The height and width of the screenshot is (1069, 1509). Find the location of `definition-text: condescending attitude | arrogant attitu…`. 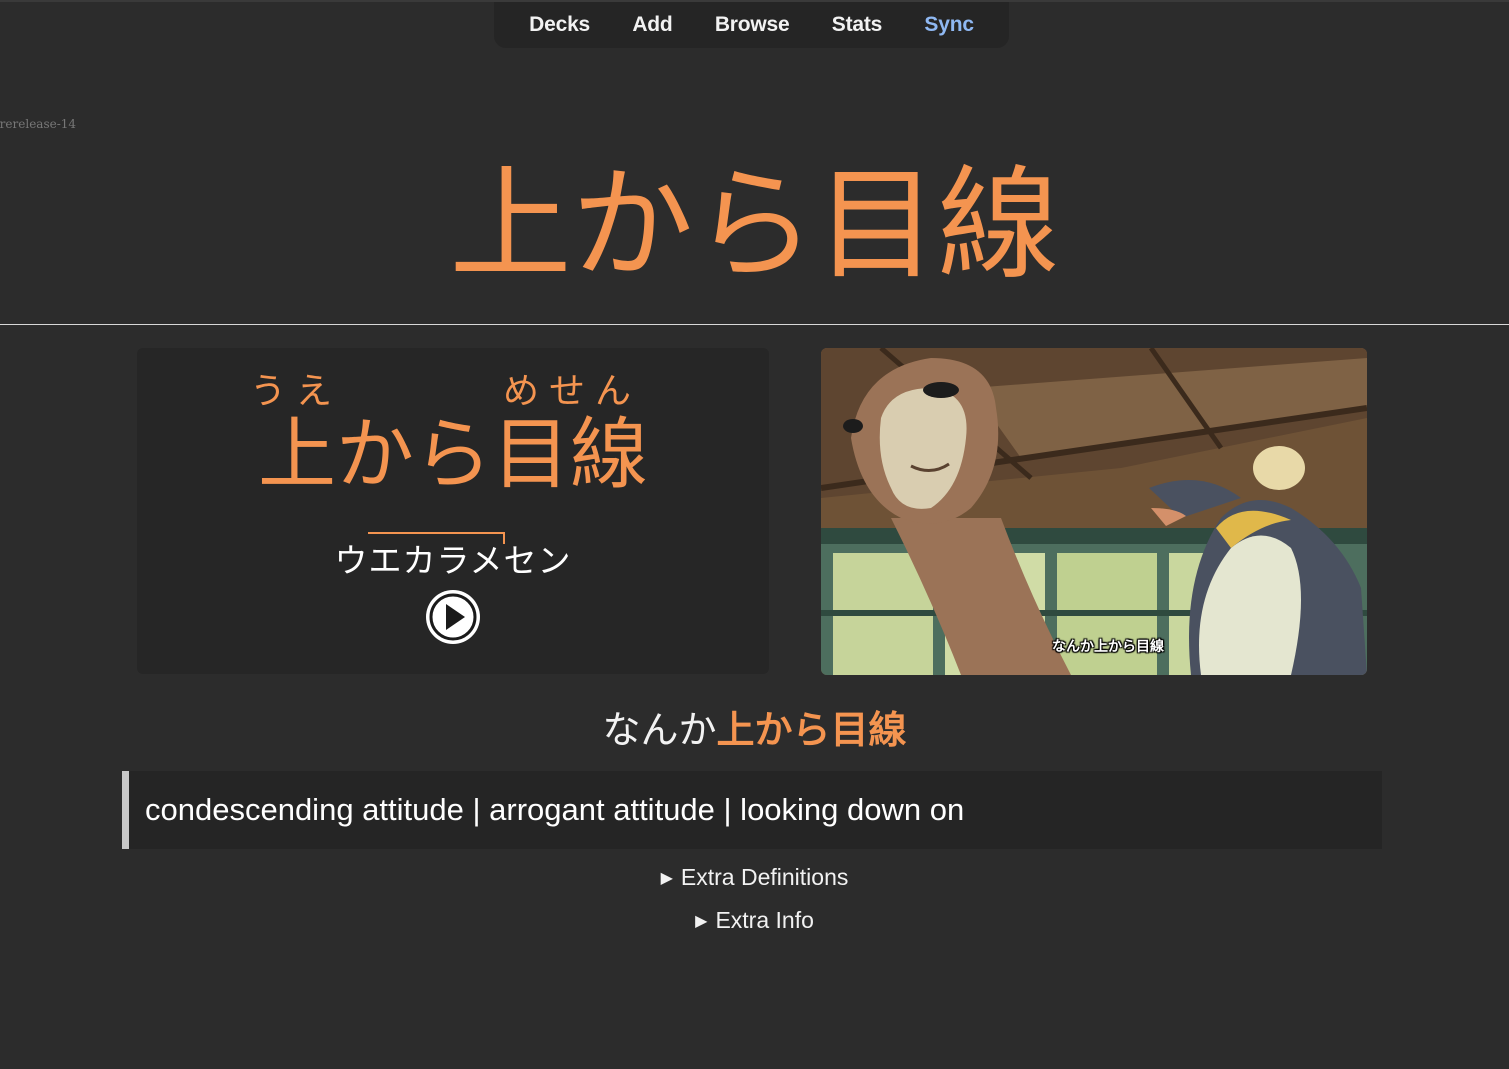

definition-text: condescending attitude | arrogant attitu… is located at coordinates (555, 809).